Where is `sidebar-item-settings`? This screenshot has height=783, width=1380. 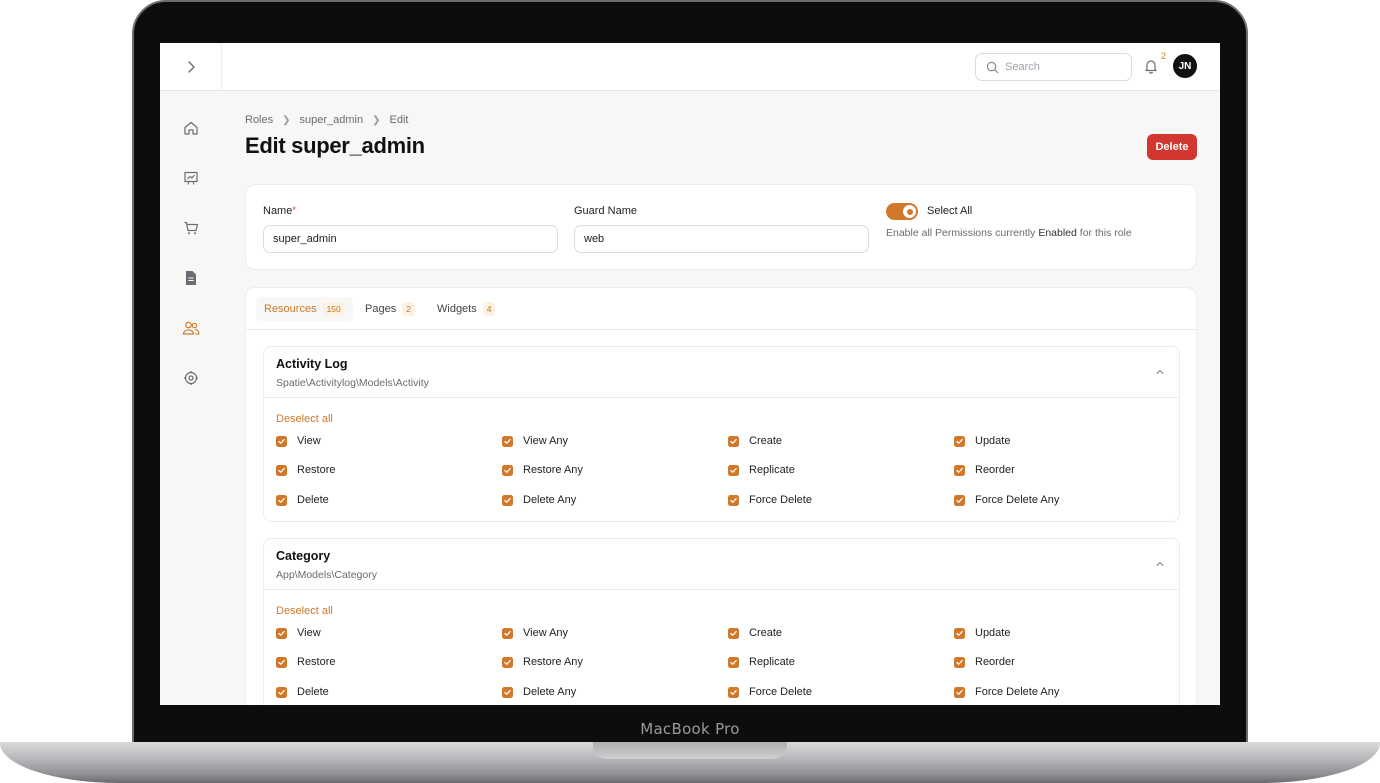
sidebar-item-settings is located at coordinates (191, 378).